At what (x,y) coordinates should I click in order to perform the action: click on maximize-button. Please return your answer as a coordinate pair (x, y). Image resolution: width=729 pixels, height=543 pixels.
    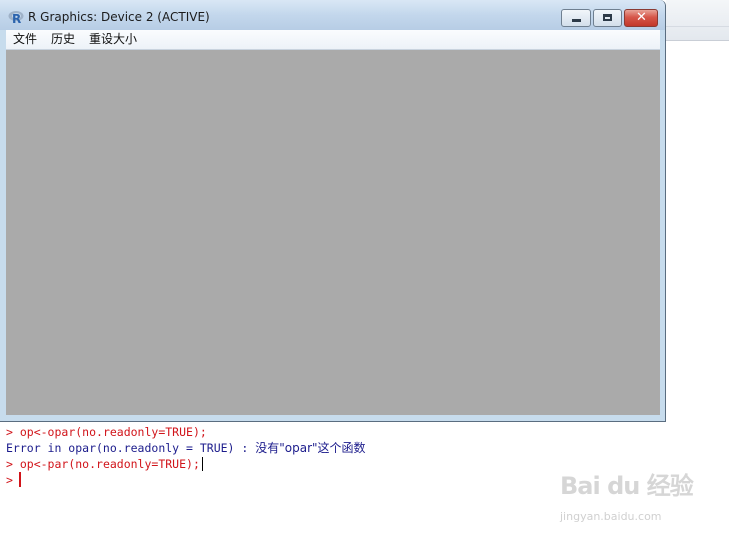
    Looking at the image, I should click on (607, 18).